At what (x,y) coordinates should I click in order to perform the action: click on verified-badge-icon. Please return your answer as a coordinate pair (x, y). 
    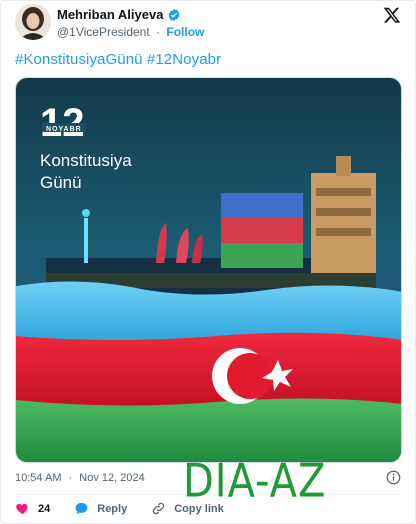
    Looking at the image, I should click on (174, 14).